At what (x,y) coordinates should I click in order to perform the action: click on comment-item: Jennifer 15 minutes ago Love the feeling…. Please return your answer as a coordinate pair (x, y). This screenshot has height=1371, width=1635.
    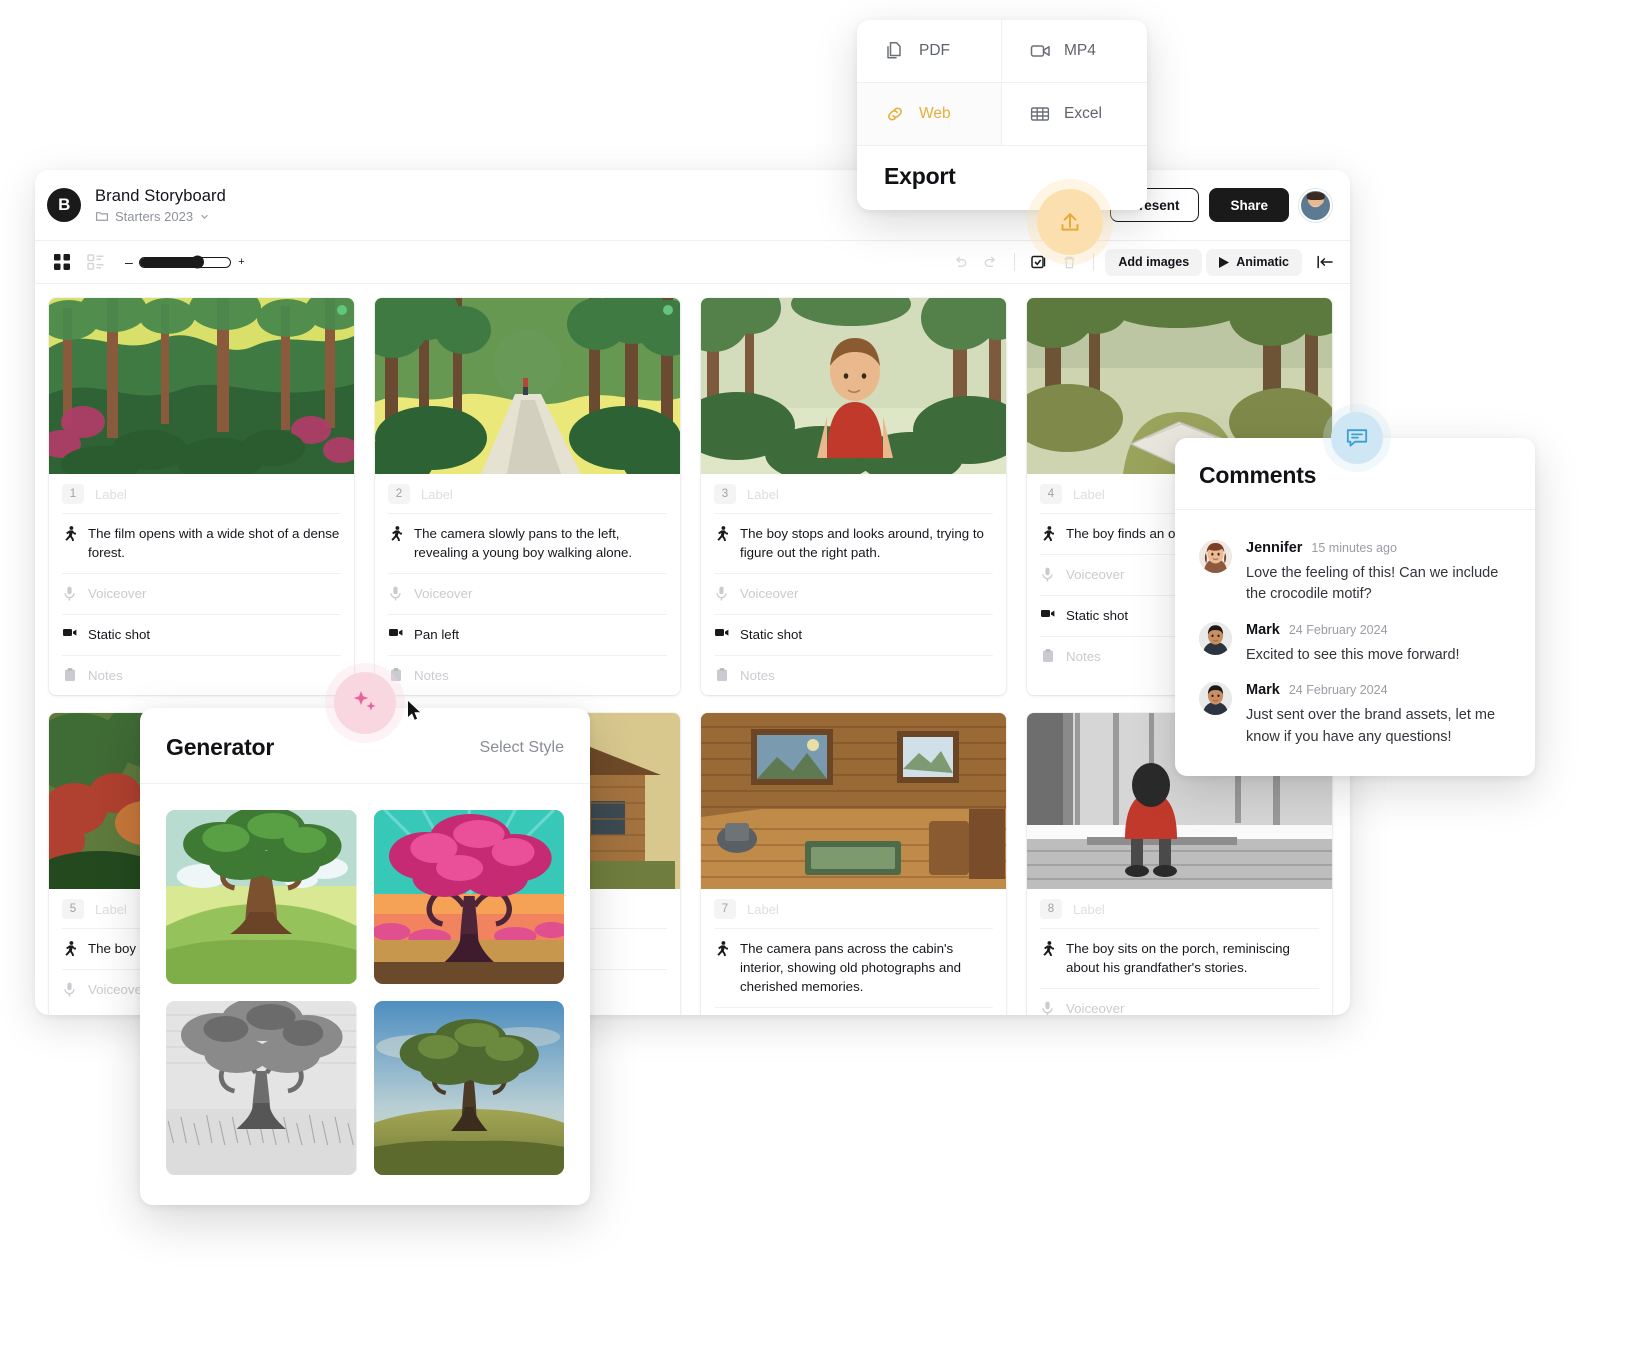
    Looking at the image, I should click on (1355, 565).